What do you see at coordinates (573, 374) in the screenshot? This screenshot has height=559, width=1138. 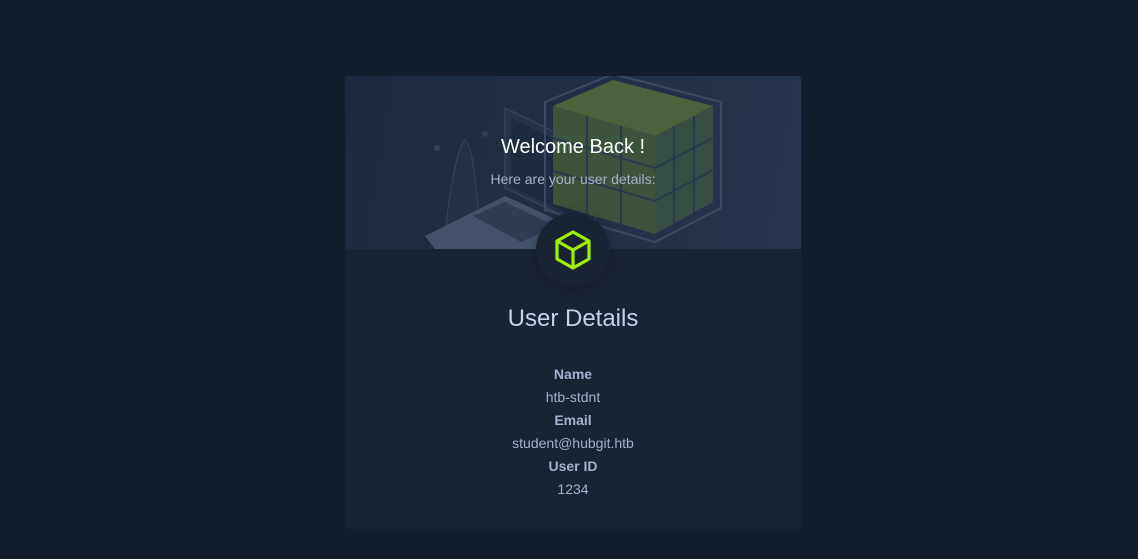 I see `name-label: Name` at bounding box center [573, 374].